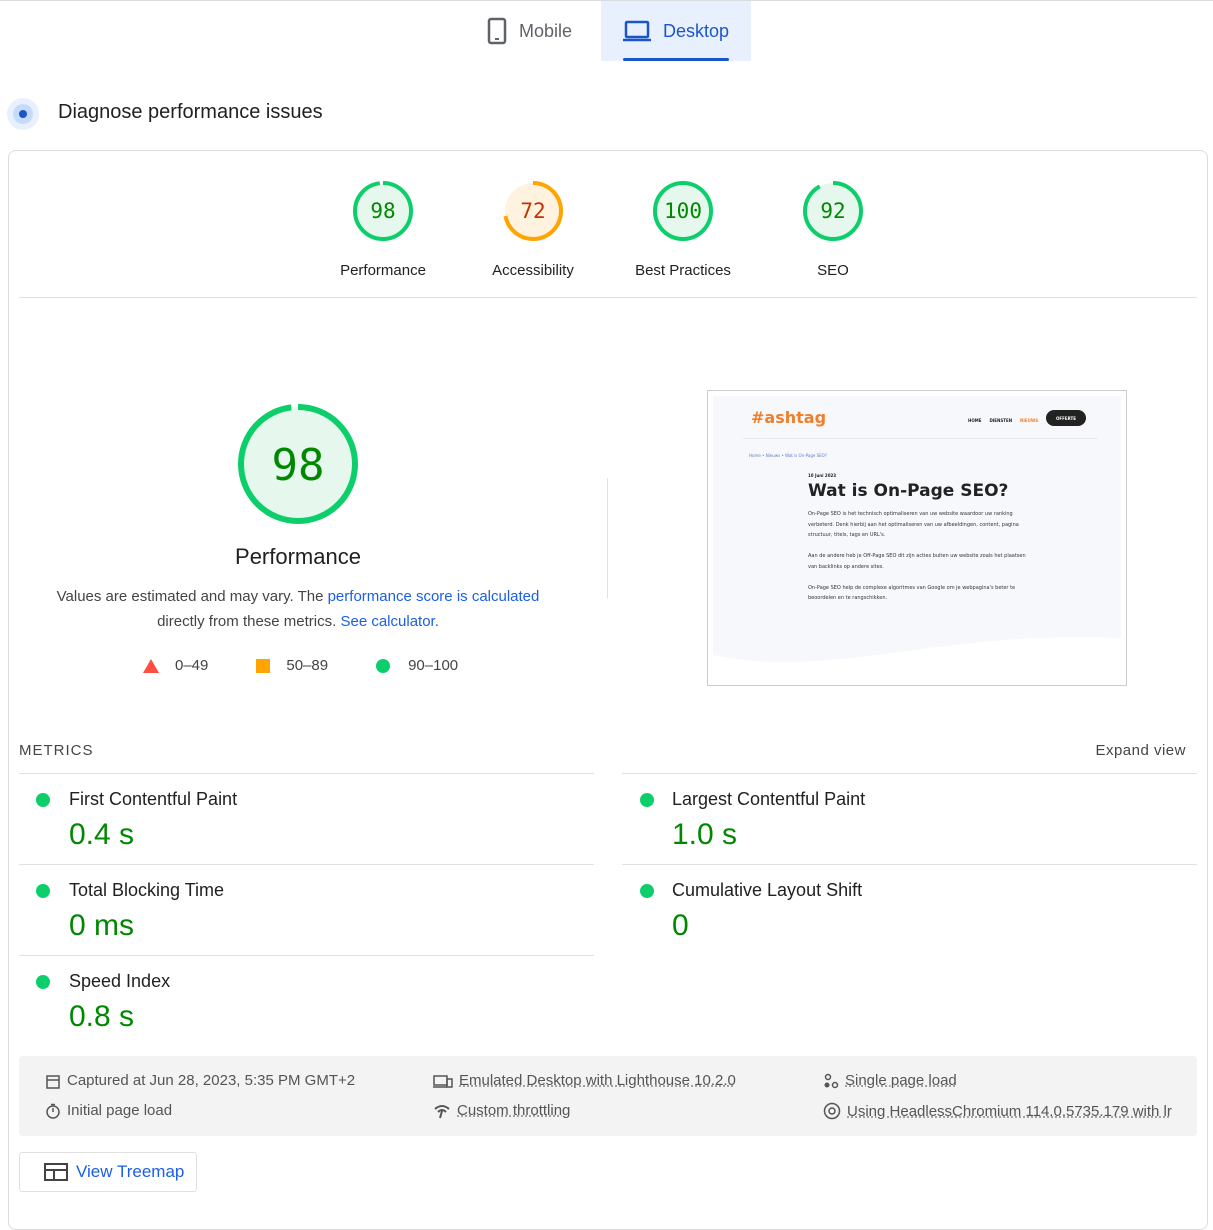 This screenshot has width=1213, height=1230. Describe the element at coordinates (130, 1171) in the screenshot. I see `treemap-label: View Treemap` at that location.